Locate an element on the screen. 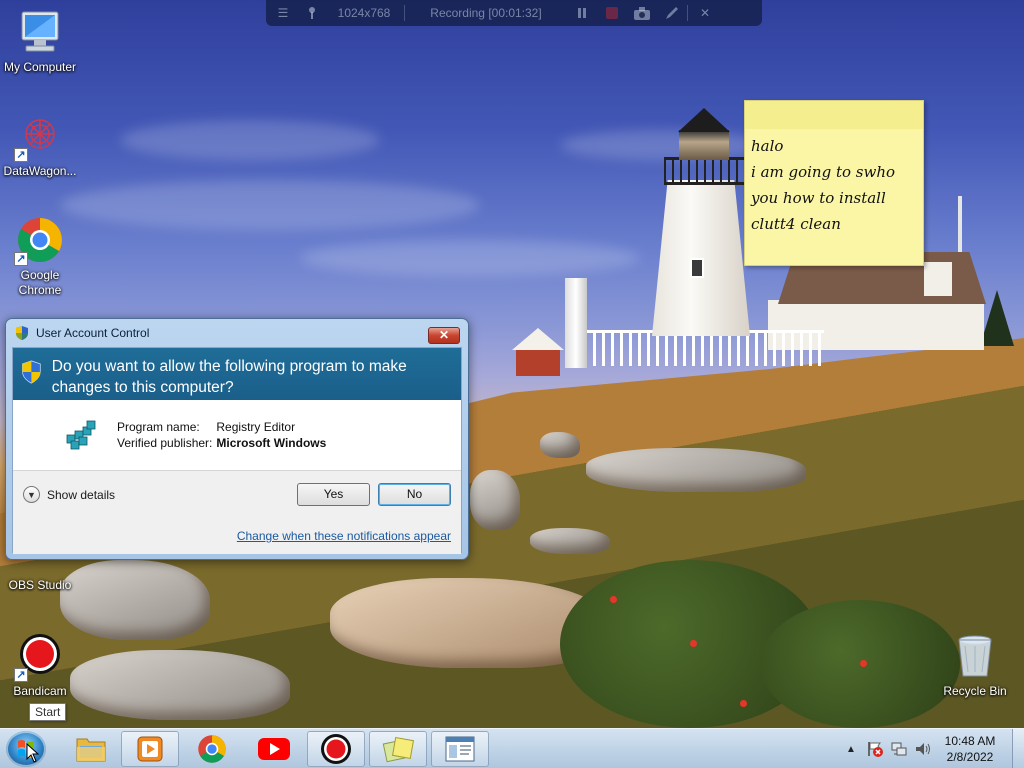 This screenshot has width=1024, height=768. uac-footer: Change when these notifications appear is located at coordinates (237, 536).